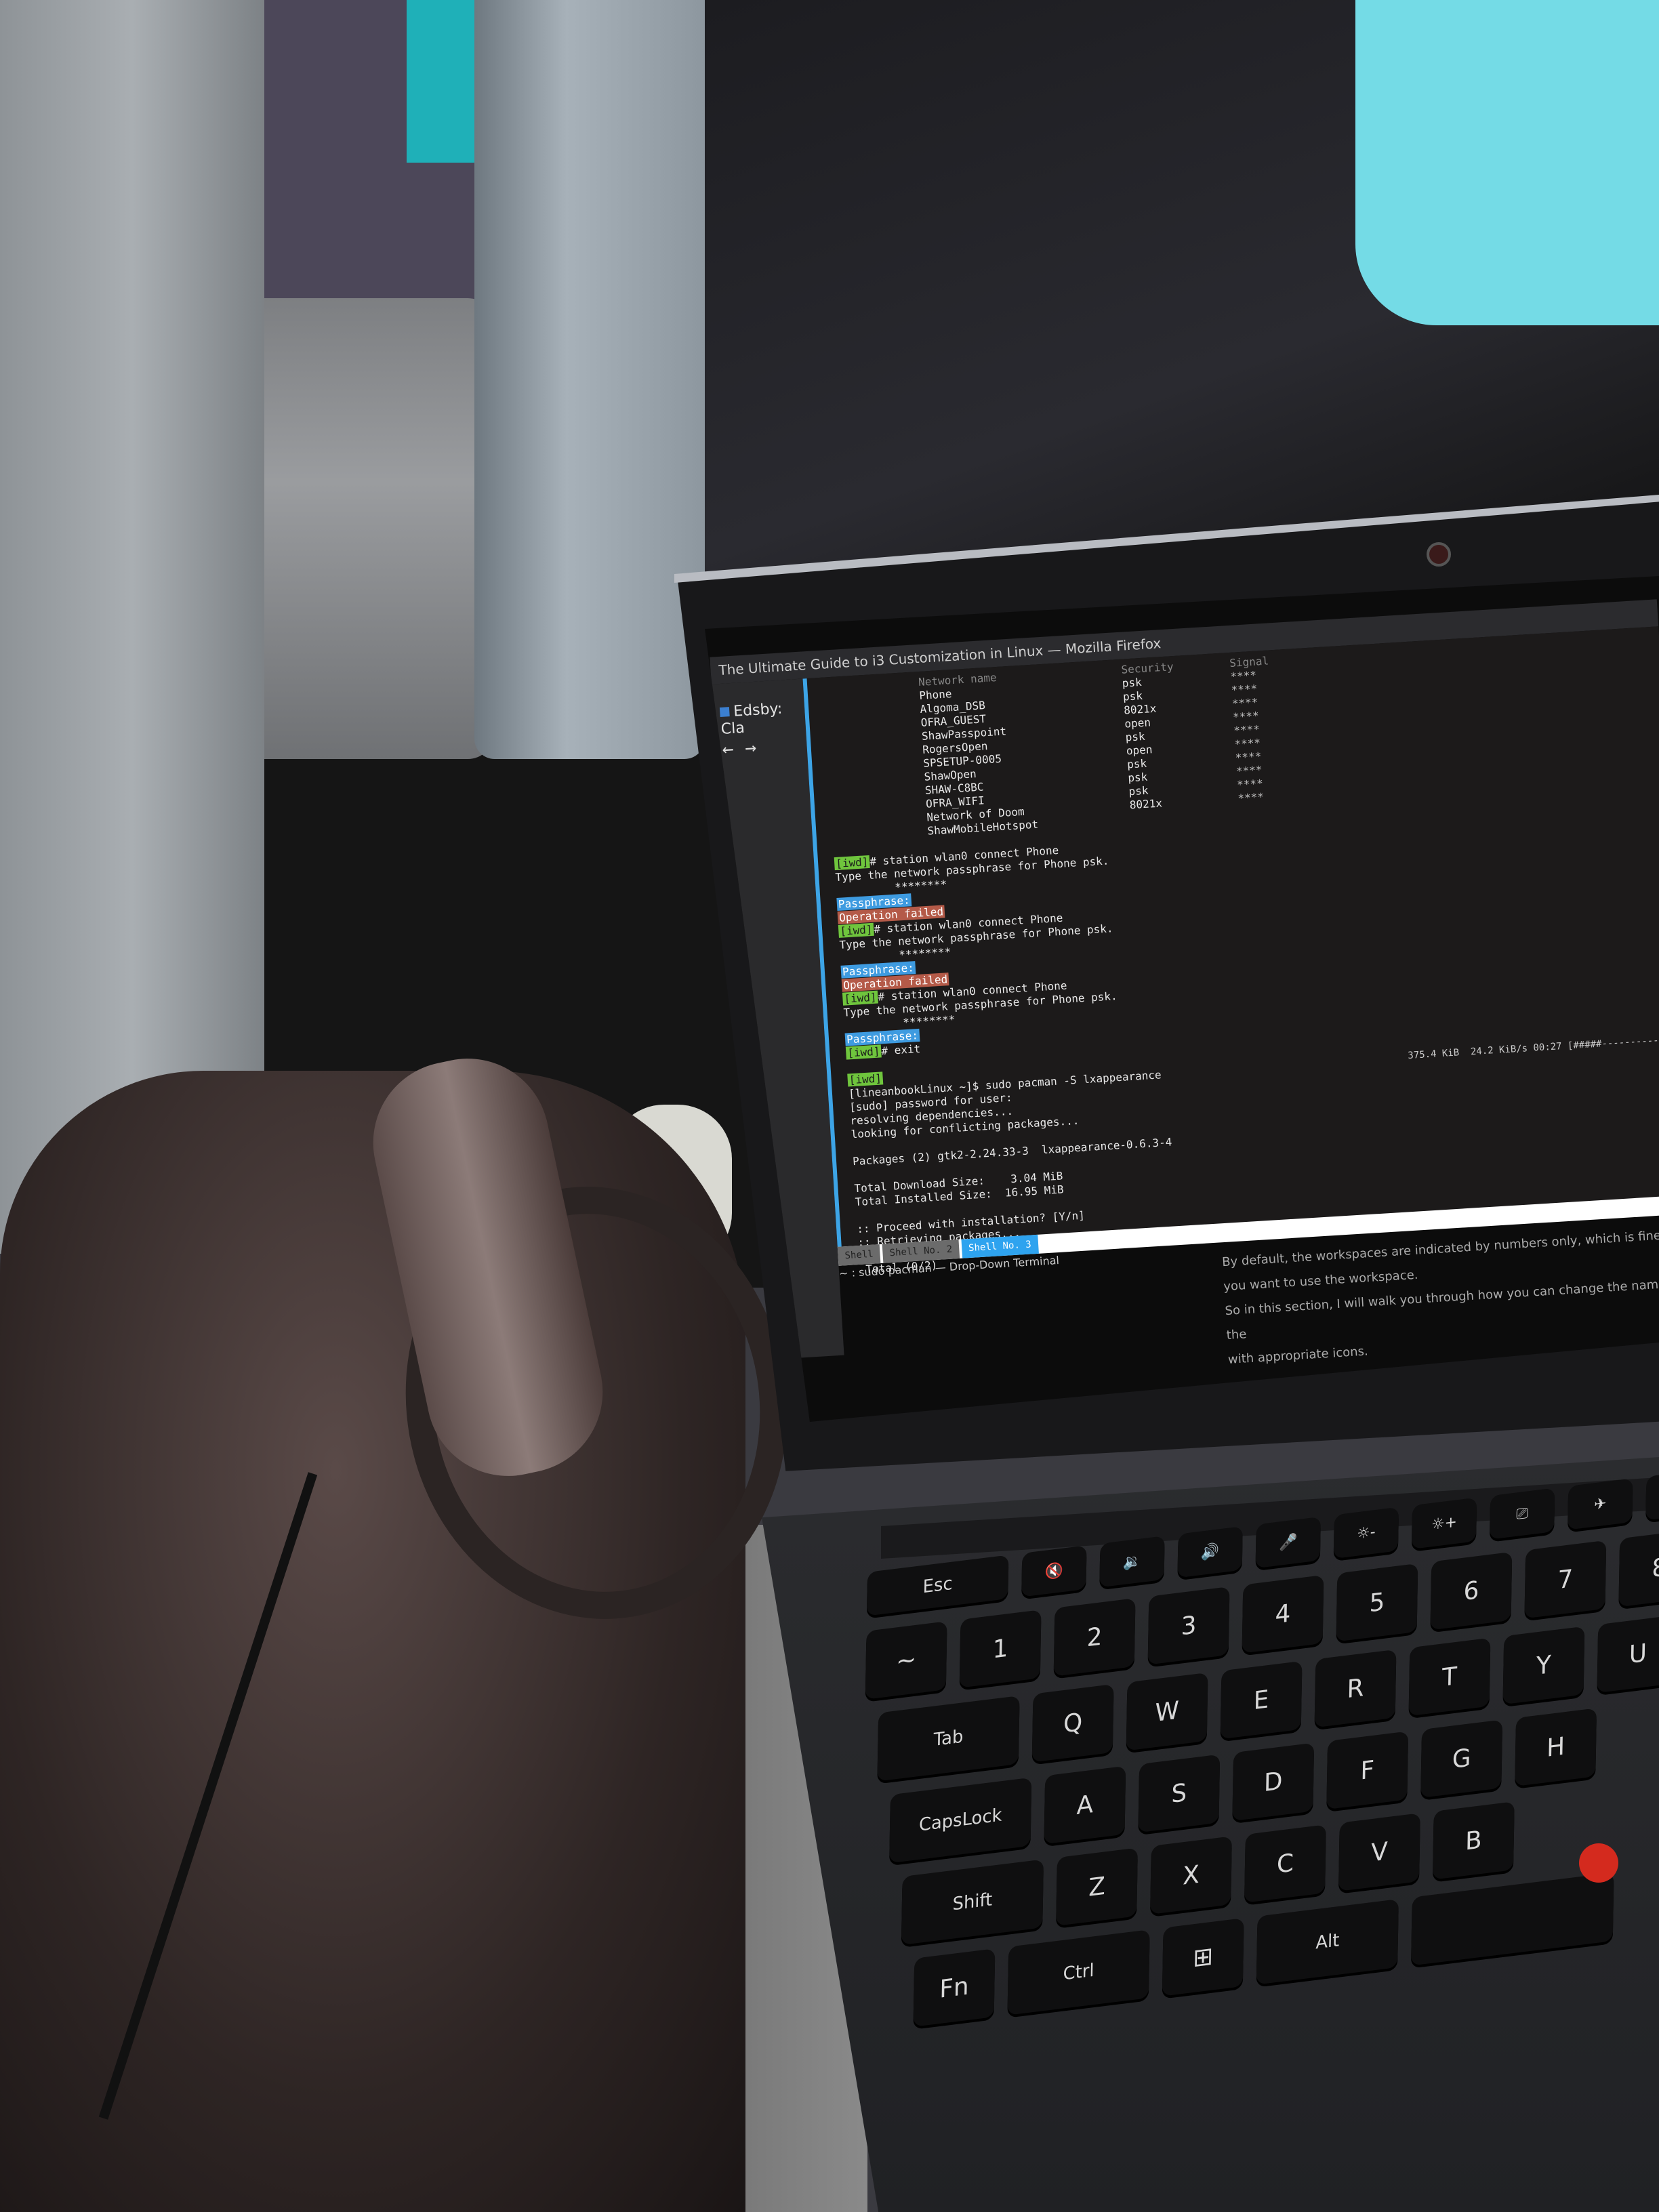 The height and width of the screenshot is (2212, 1659). What do you see at coordinates (1054, 1571) in the screenshot?
I see `key: 🔇` at bounding box center [1054, 1571].